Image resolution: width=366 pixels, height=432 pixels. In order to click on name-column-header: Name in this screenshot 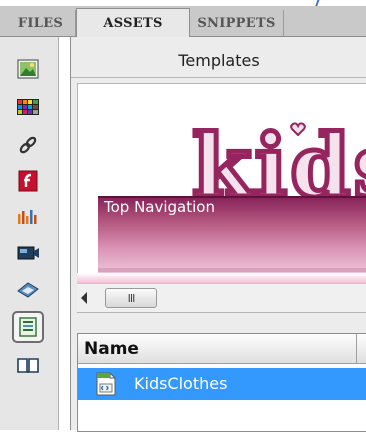, I will do `click(222, 349)`.